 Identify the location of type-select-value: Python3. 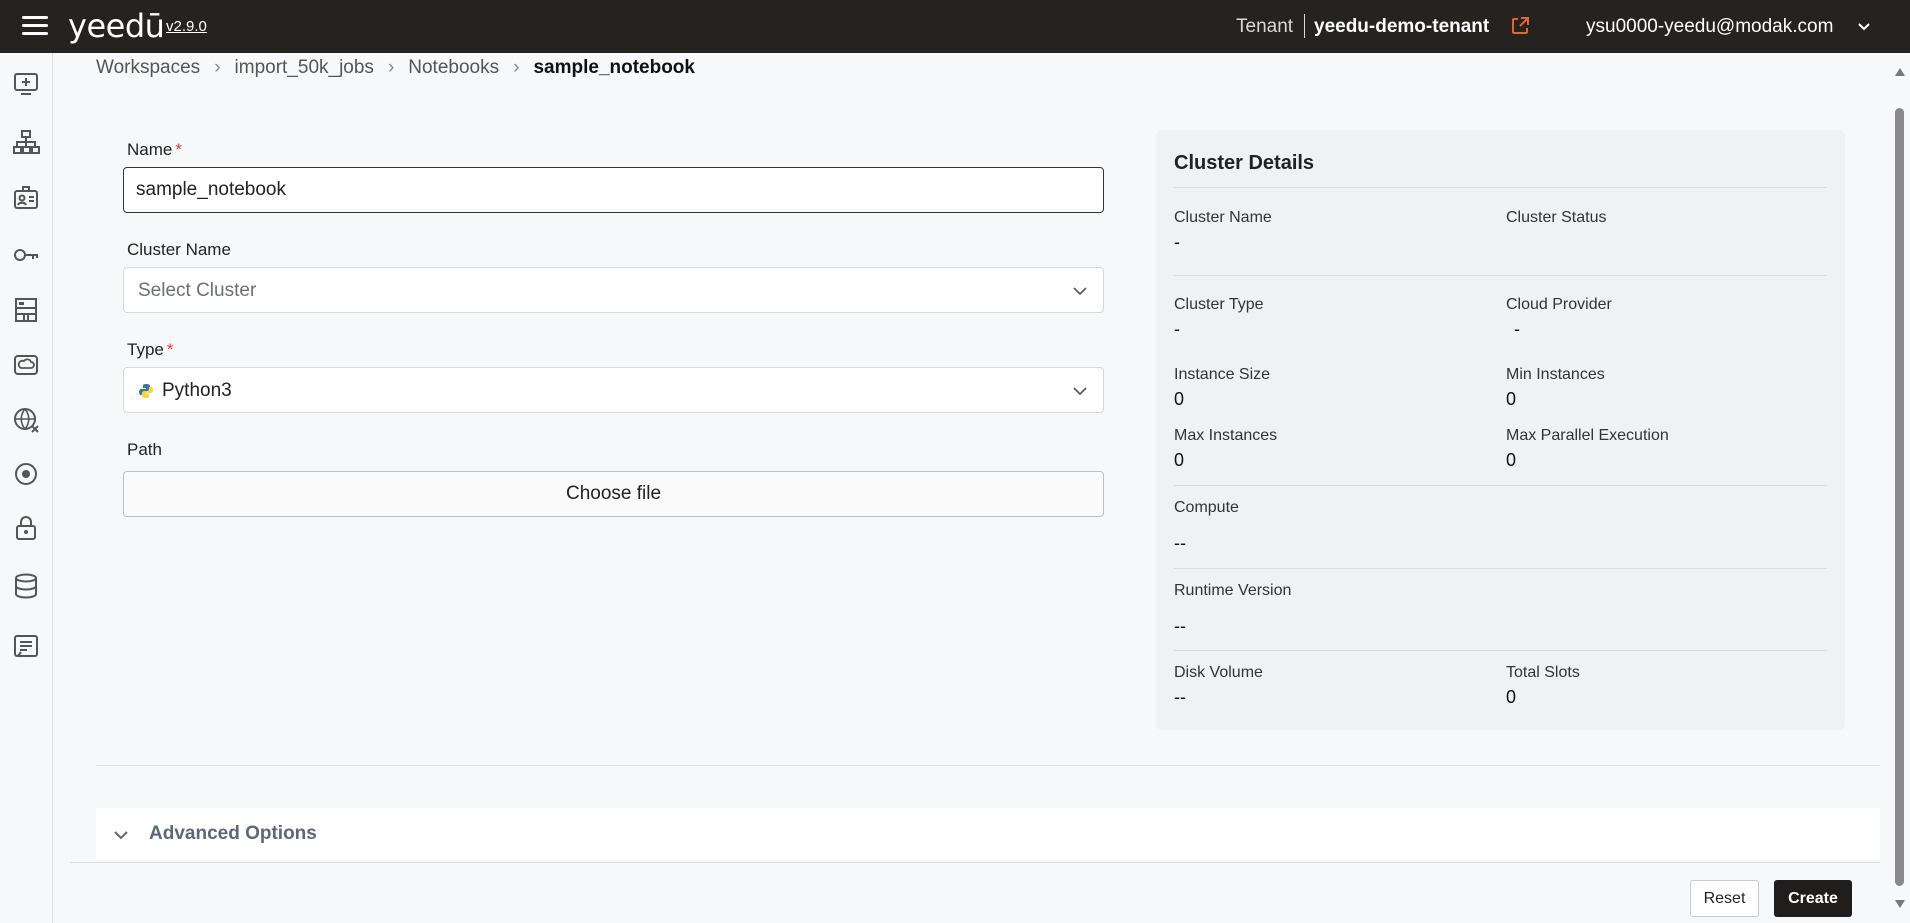
(197, 390).